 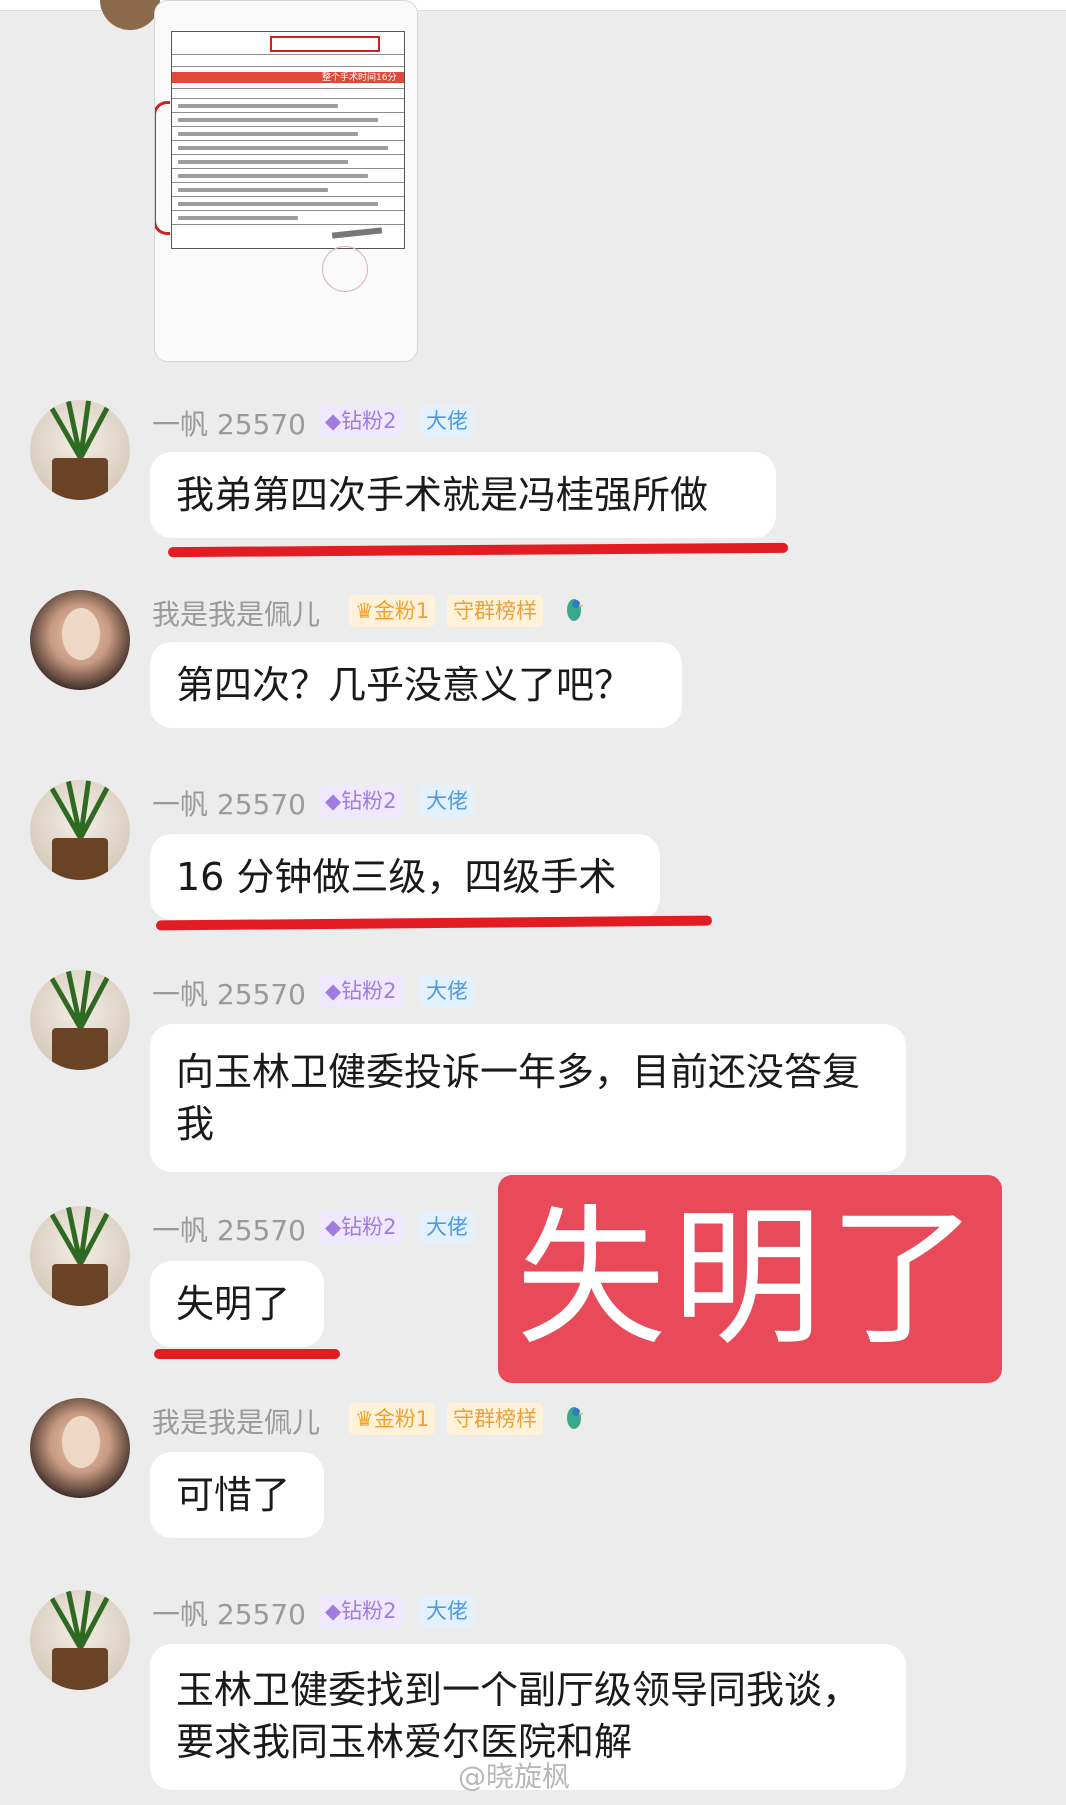 I want to click on message-bubble: 失明了, so click(x=237, y=1304).